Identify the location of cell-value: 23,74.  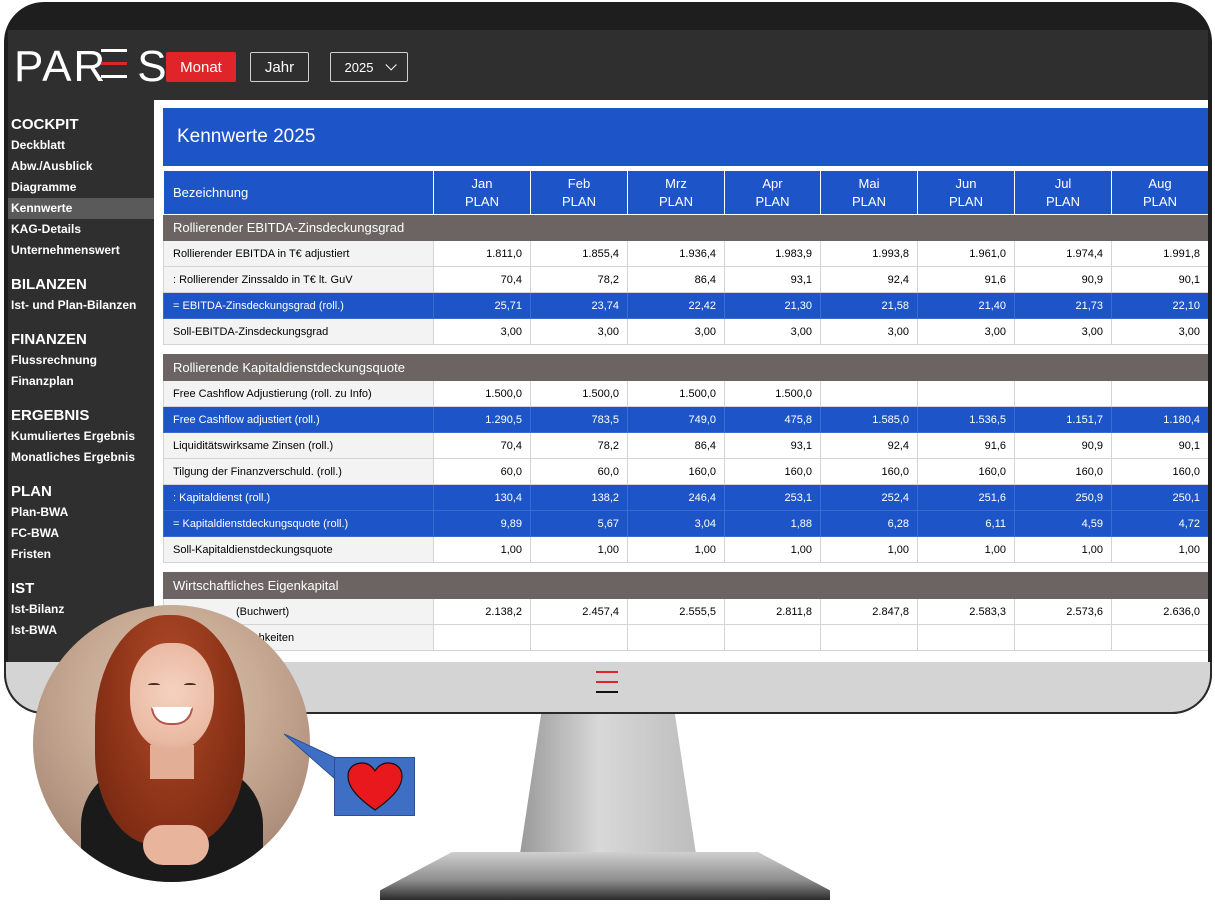
(579, 305).